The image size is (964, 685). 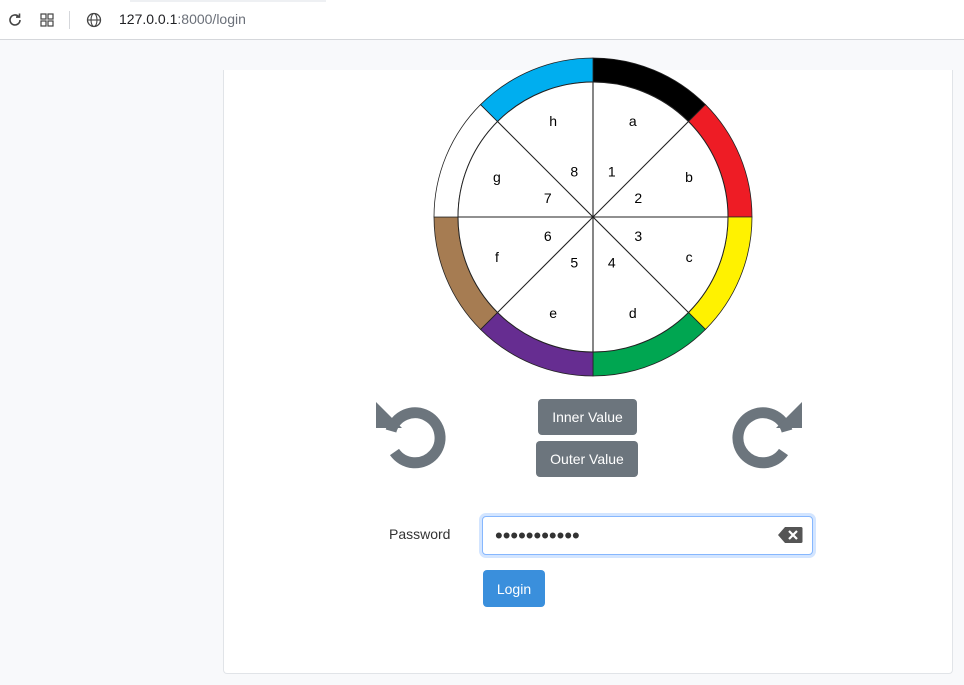 I want to click on outer-value-button: Outer Value, so click(x=587, y=459).